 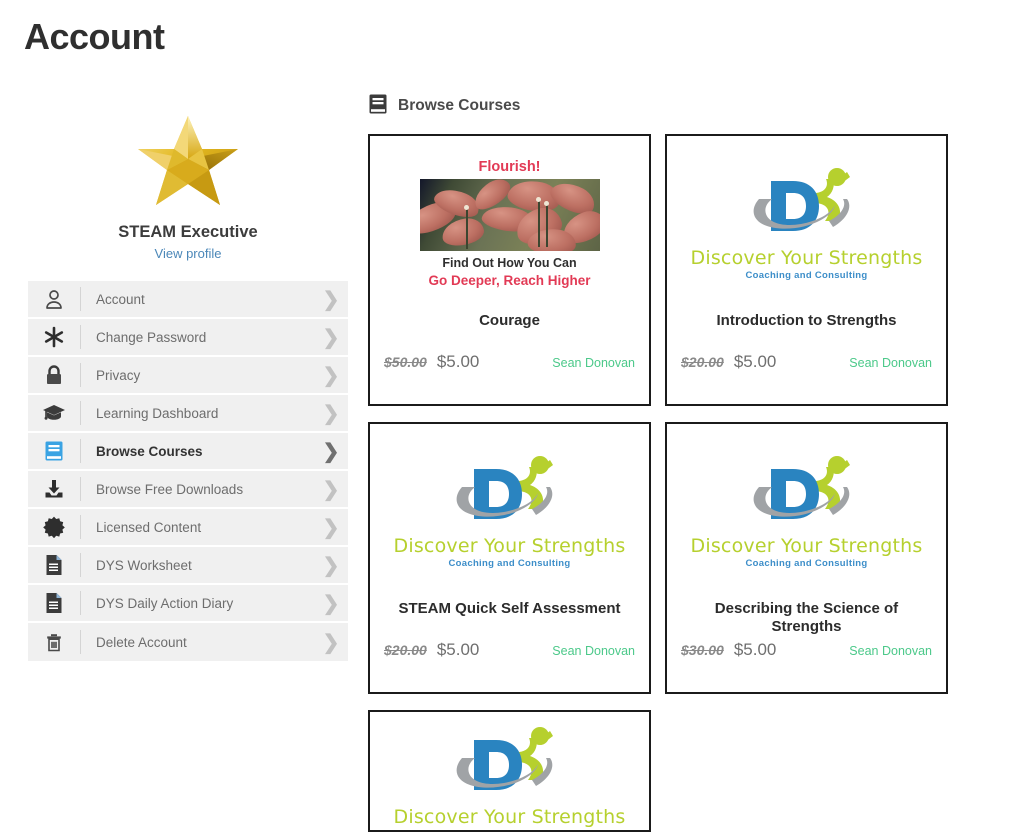 I want to click on course-thumbnail: Discover Your Strengths, so click(x=509, y=776).